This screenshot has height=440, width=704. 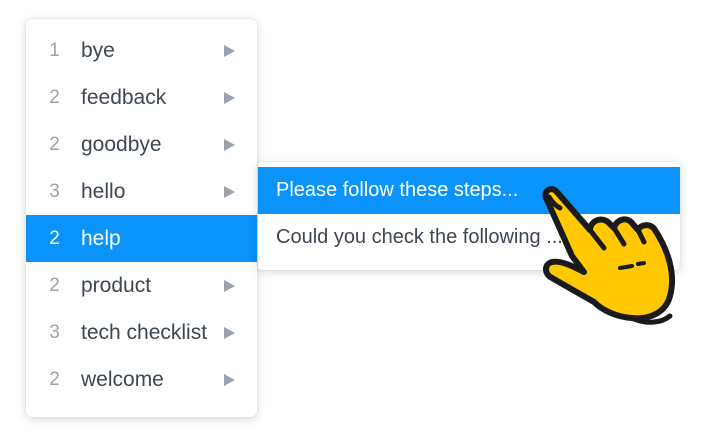 I want to click on item-label: help, so click(x=101, y=238).